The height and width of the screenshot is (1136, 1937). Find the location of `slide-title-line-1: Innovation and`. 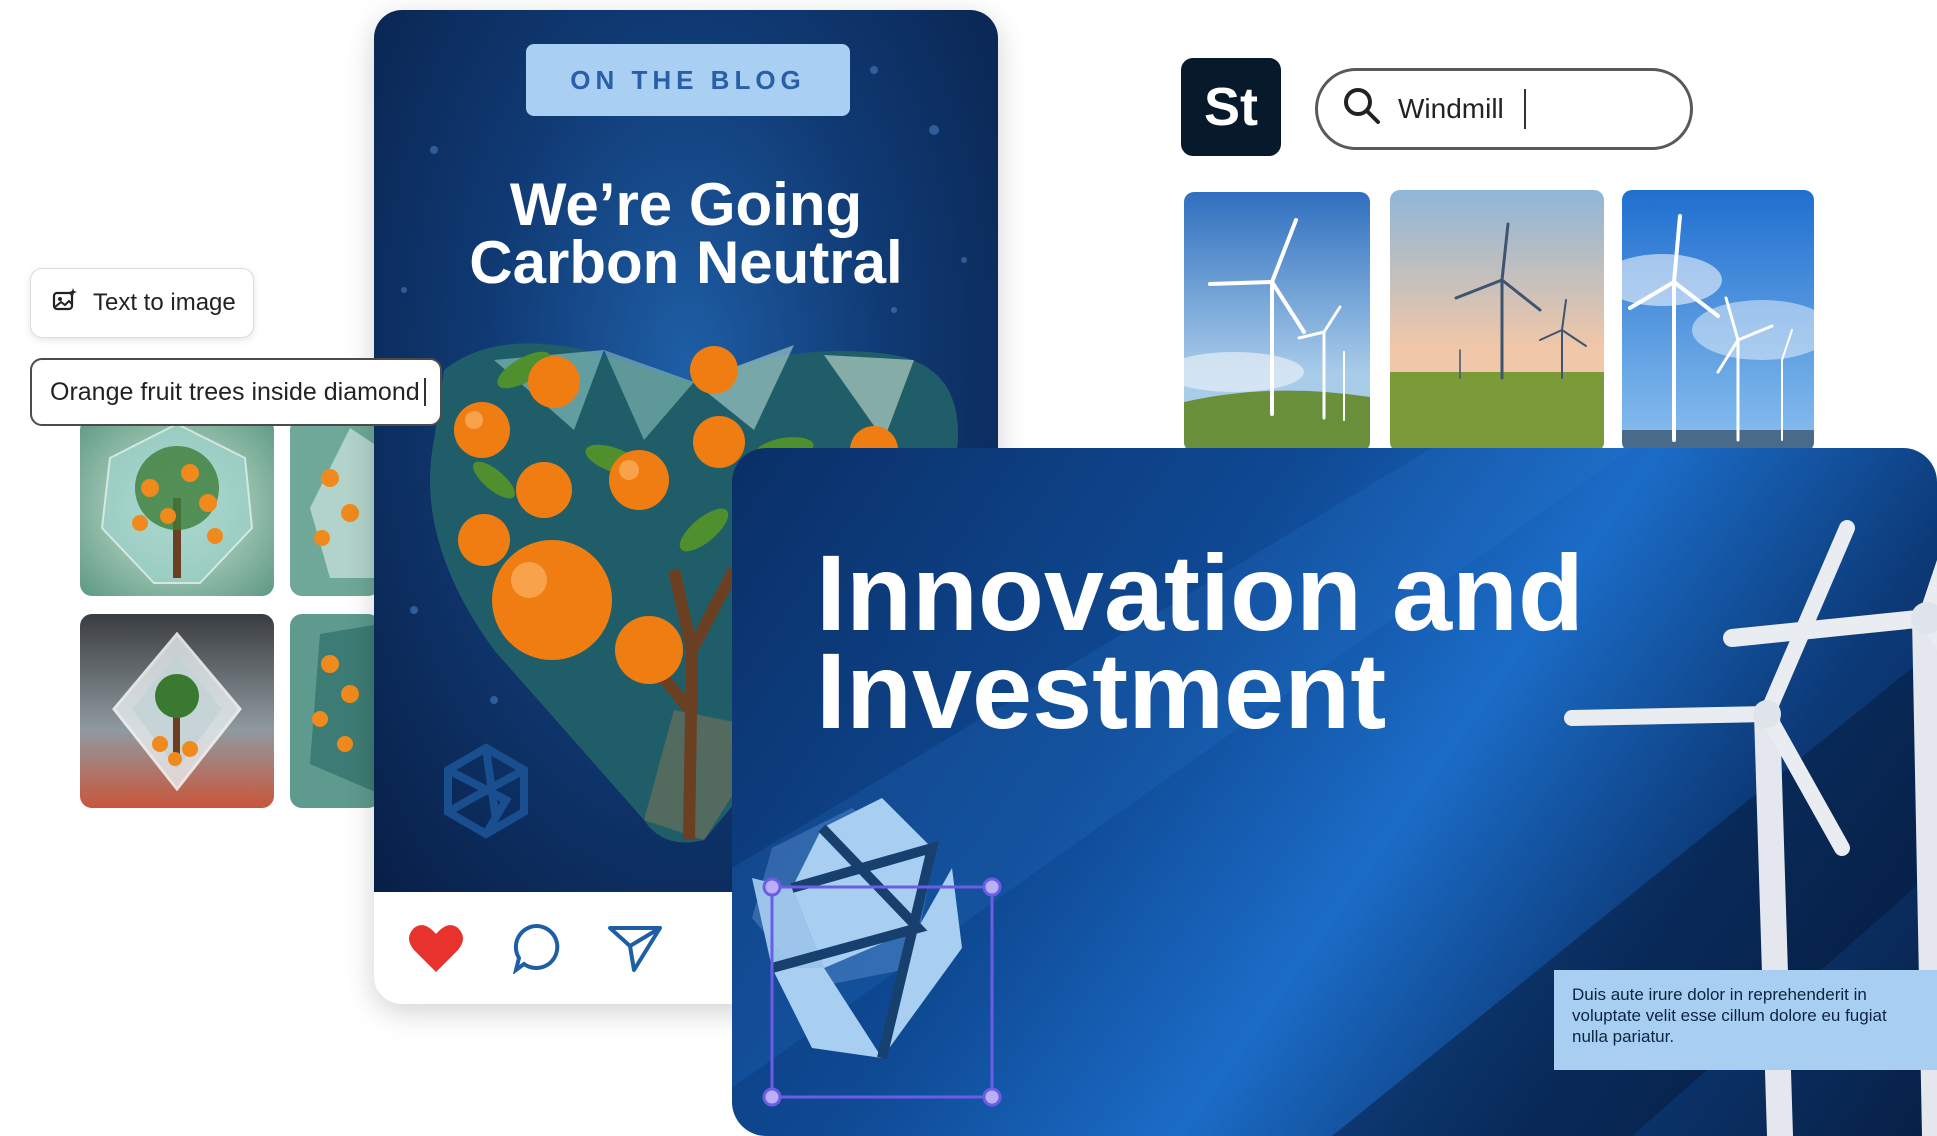

slide-title-line-1: Innovation and is located at coordinates (1200, 592).